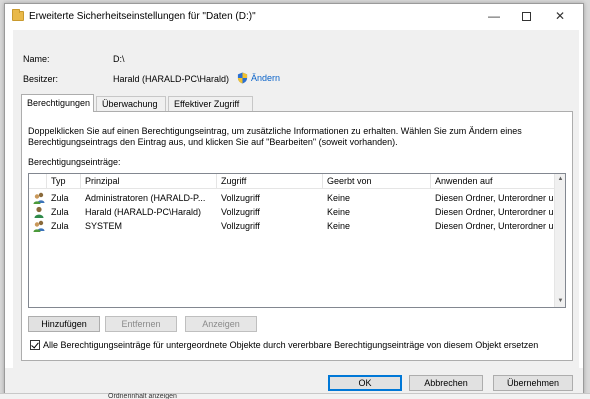 The image size is (590, 399). Describe the element at coordinates (131, 103) in the screenshot. I see `tab-auditing: Überwachung` at that location.